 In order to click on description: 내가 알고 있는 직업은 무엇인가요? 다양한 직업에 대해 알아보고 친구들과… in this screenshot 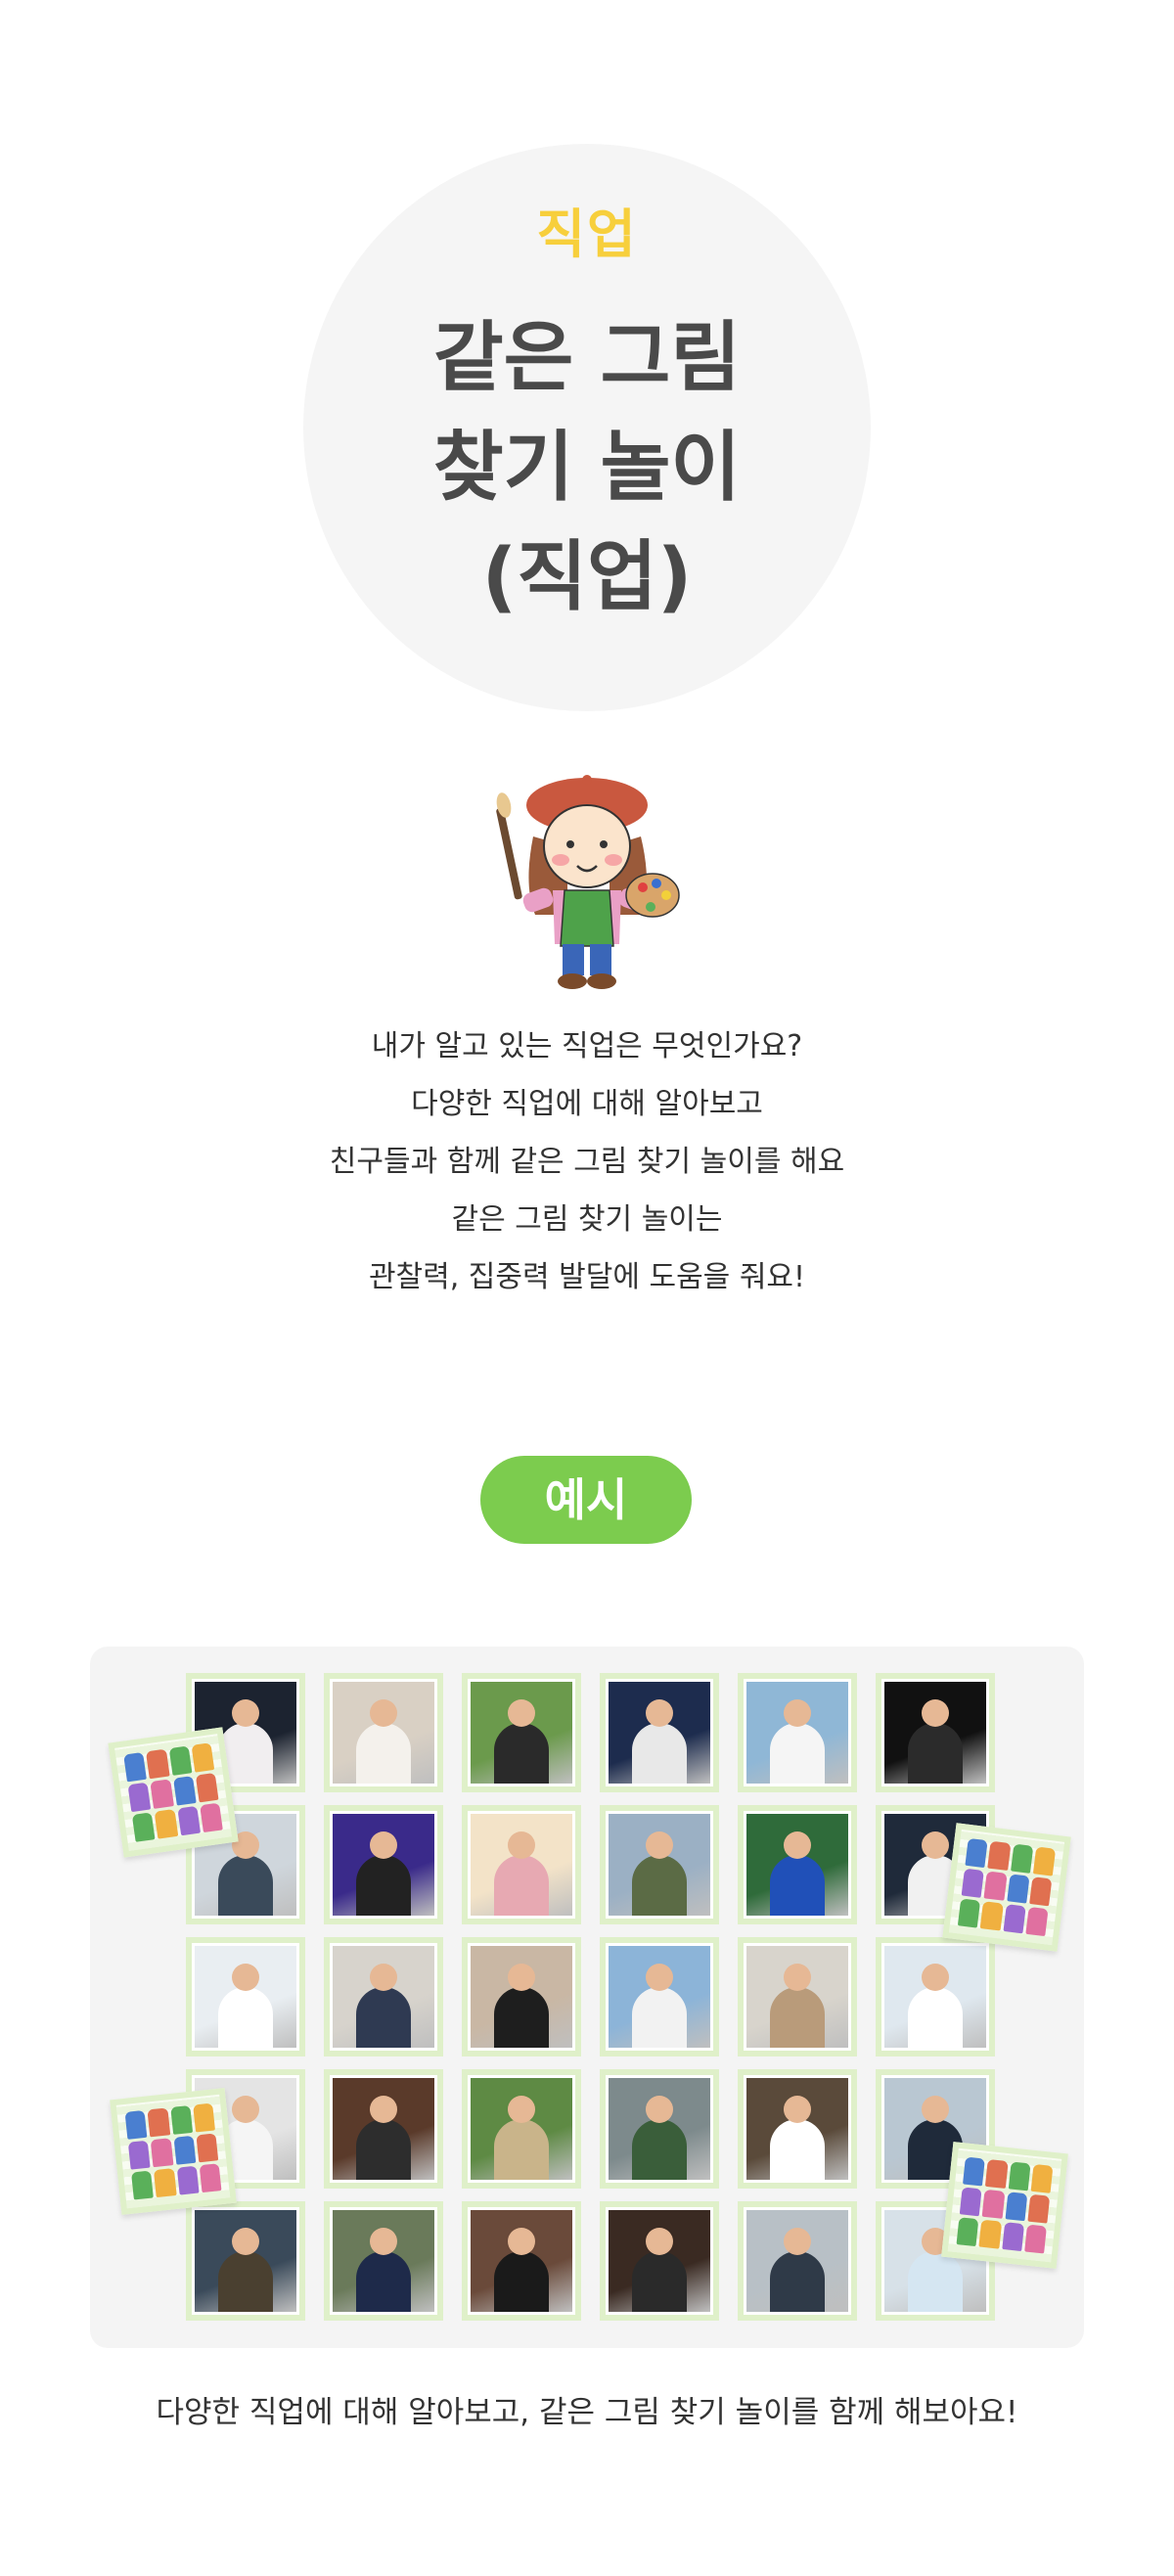, I will do `click(587, 1161)`.